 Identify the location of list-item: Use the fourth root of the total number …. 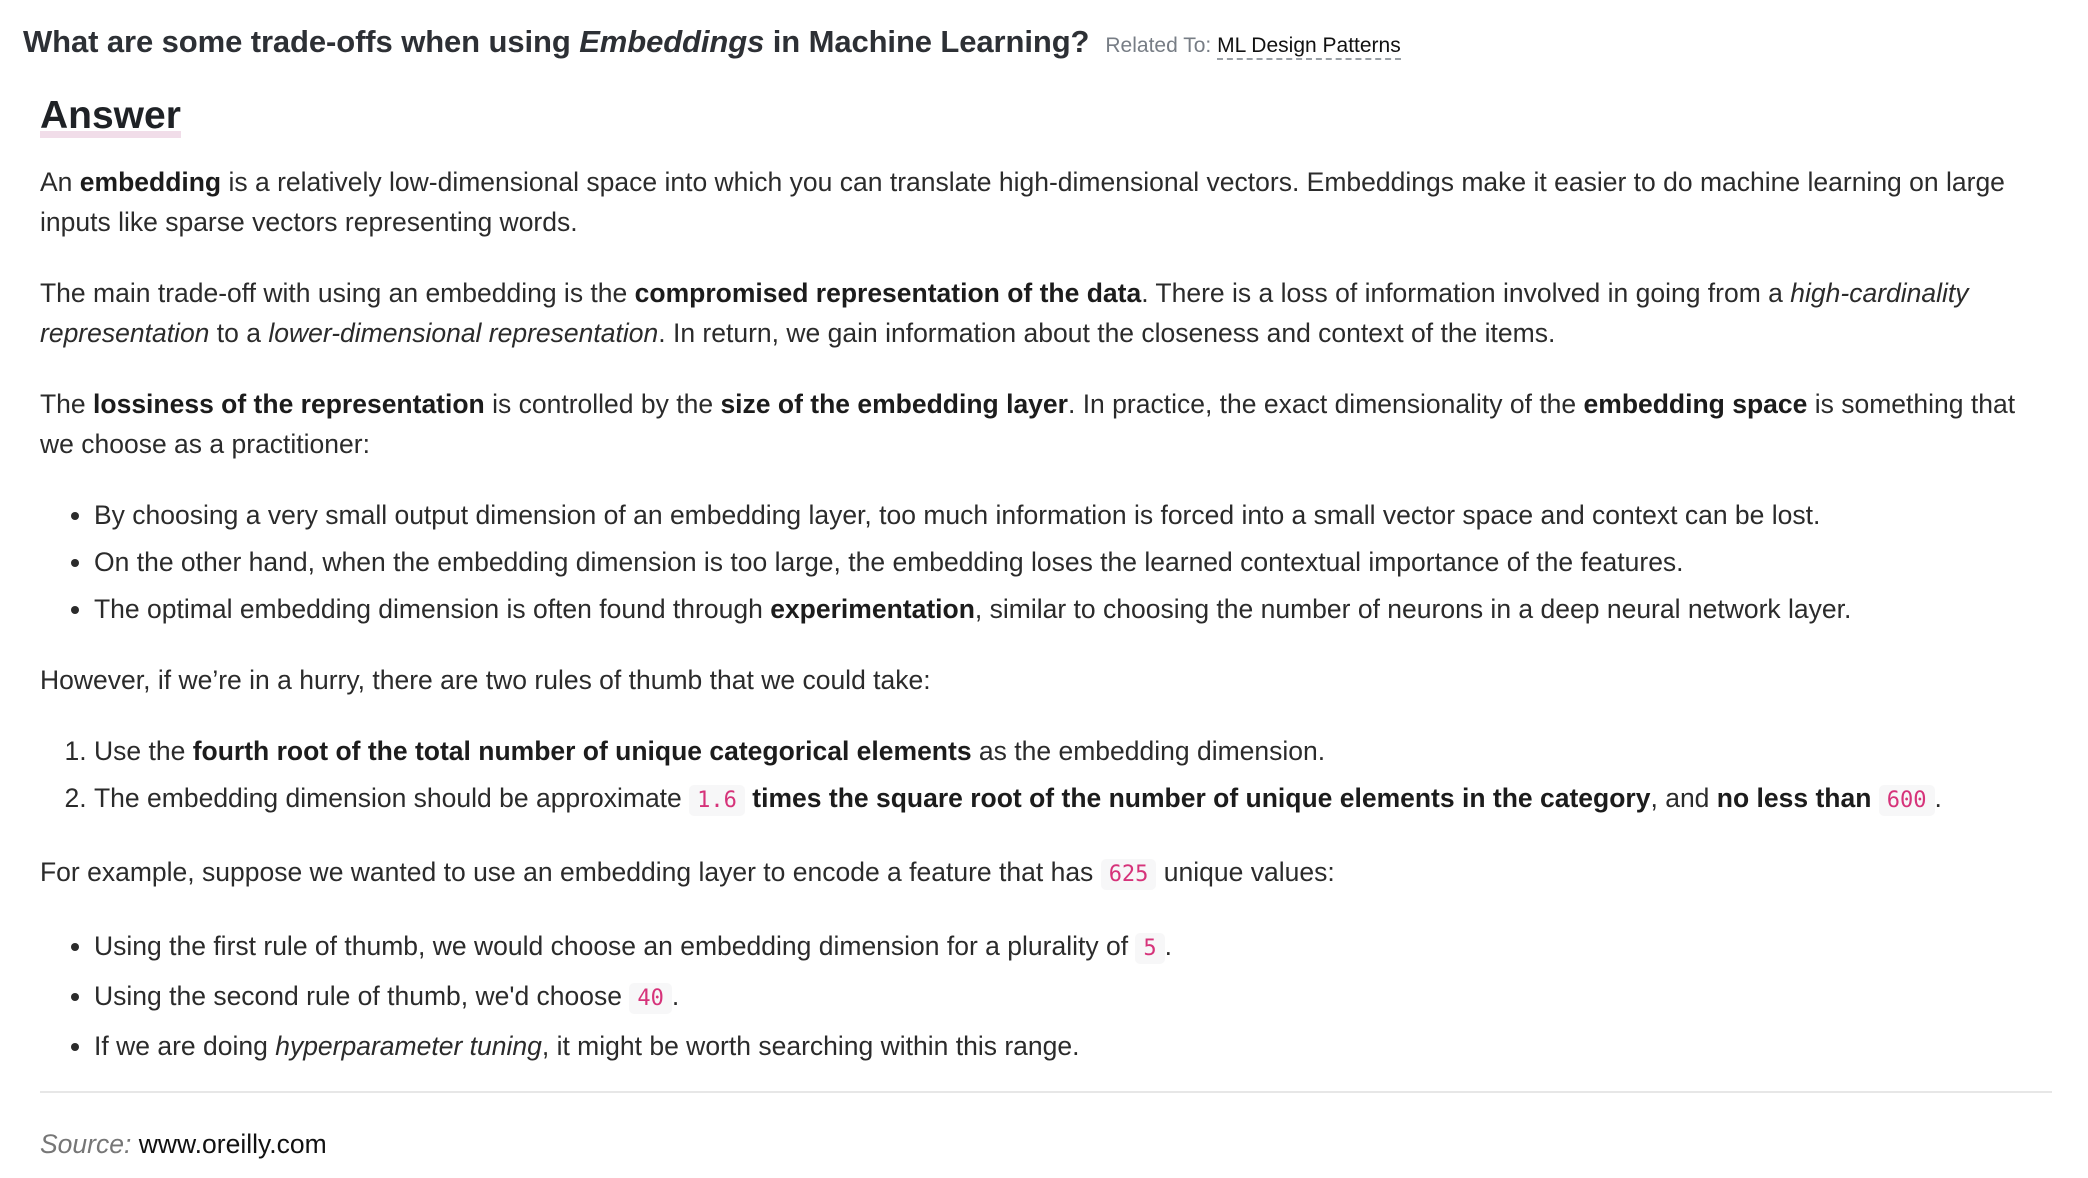
(1074, 751).